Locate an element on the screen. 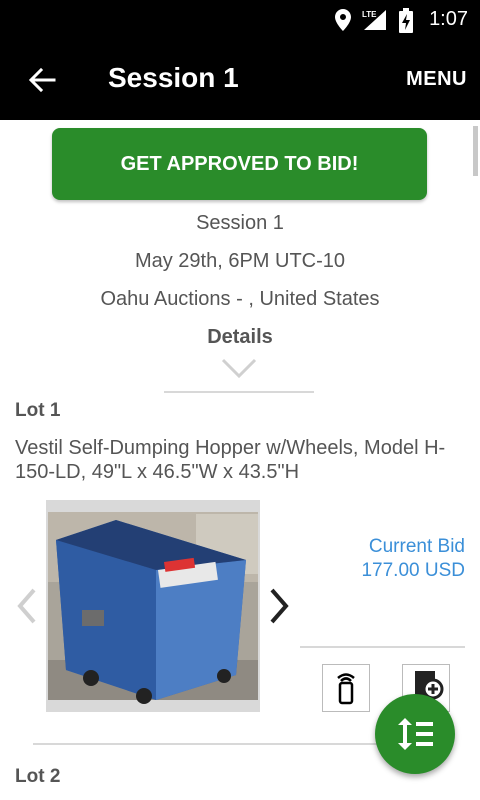 The width and height of the screenshot is (480, 800). next-image-arrow-icon is located at coordinates (280, 606).